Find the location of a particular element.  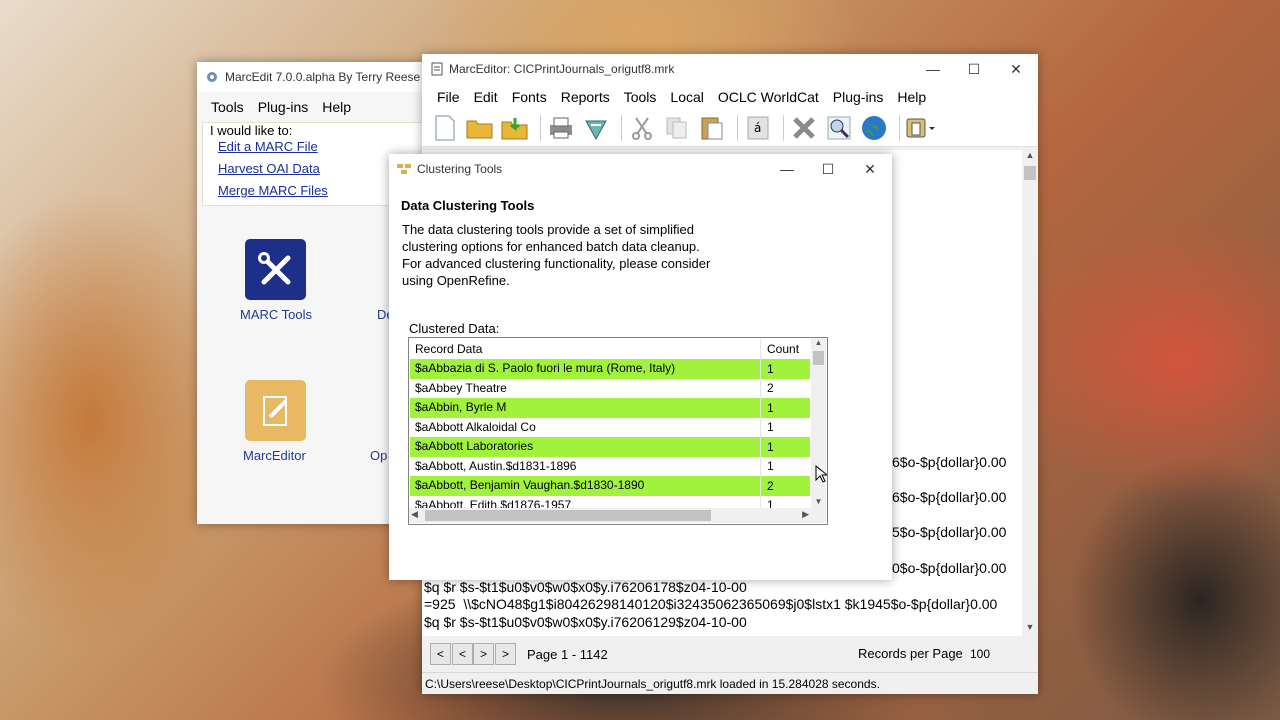

menu-oclc-worldcat: OCLC WorldCat is located at coordinates (768, 97).